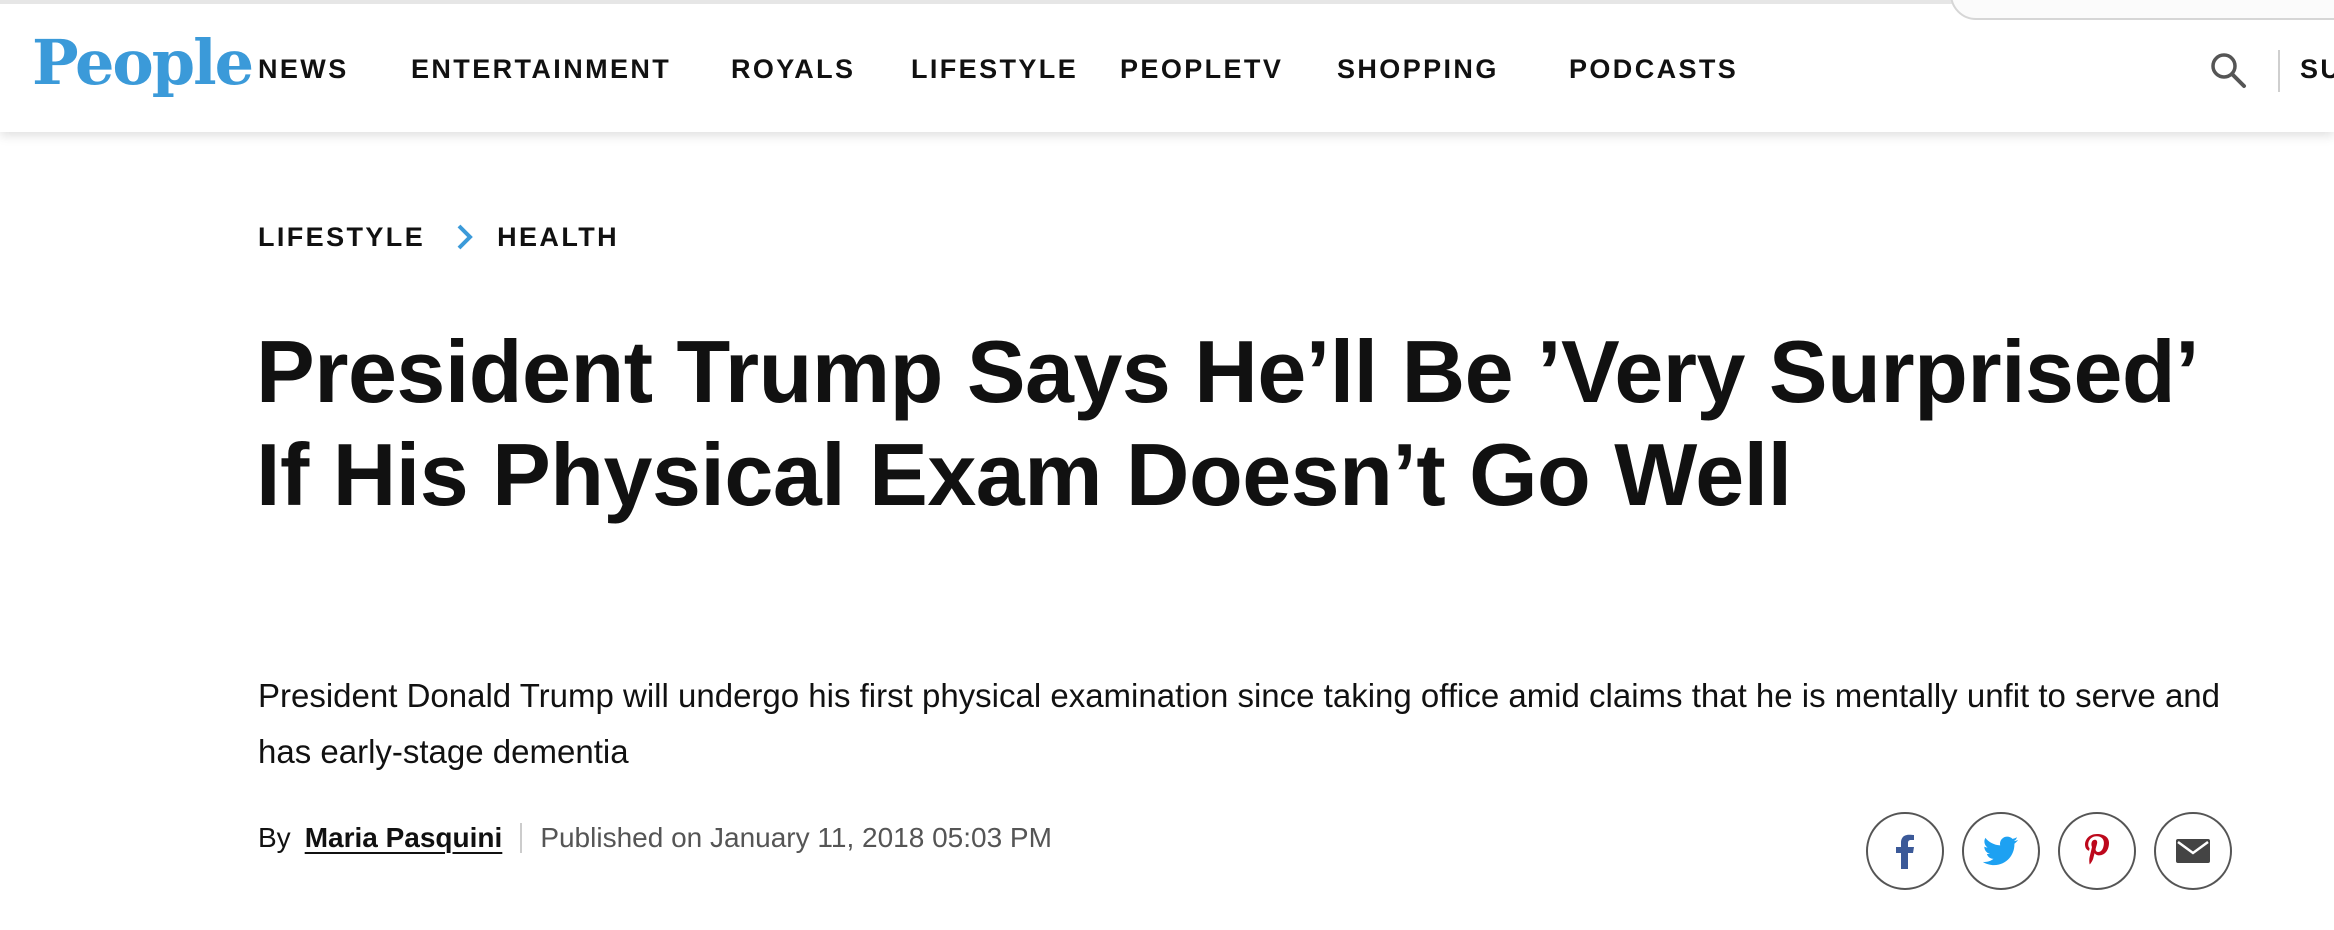 The image size is (2334, 930). I want to click on twitter-icon, so click(2000, 851).